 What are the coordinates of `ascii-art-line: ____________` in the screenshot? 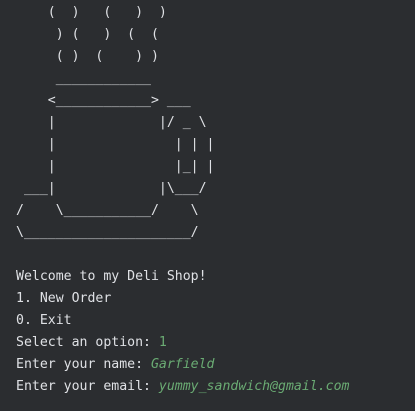 It's located at (83, 78).